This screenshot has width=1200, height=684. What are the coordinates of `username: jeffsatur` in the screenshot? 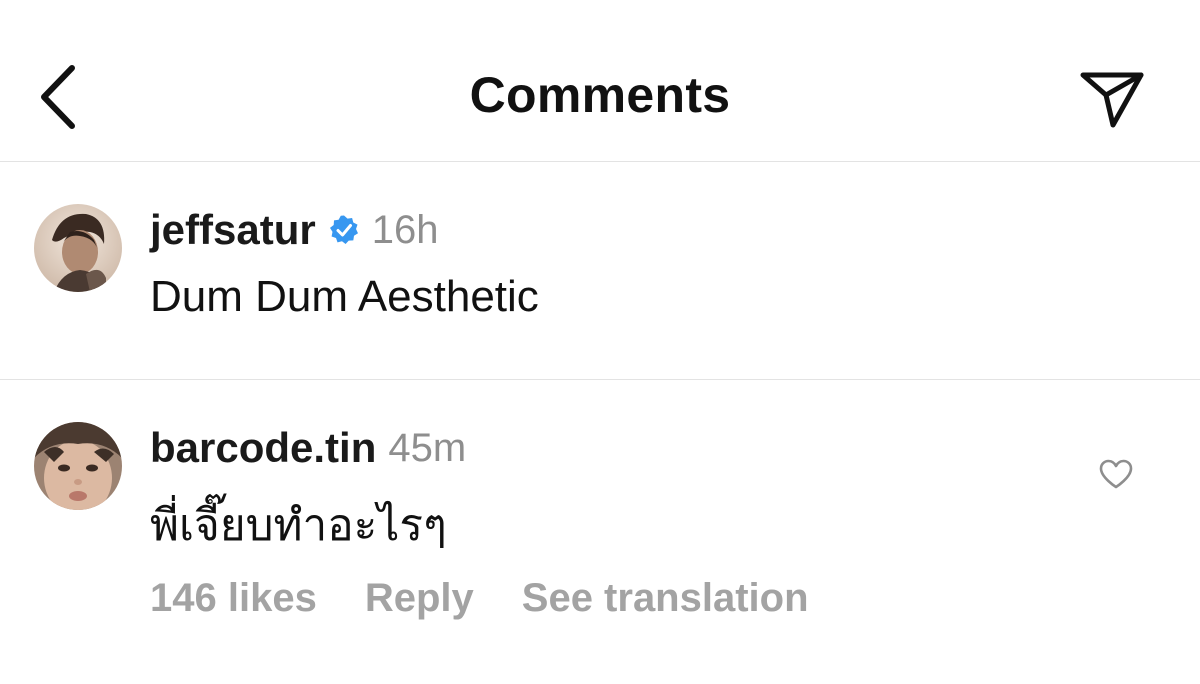 It's located at (233, 230).